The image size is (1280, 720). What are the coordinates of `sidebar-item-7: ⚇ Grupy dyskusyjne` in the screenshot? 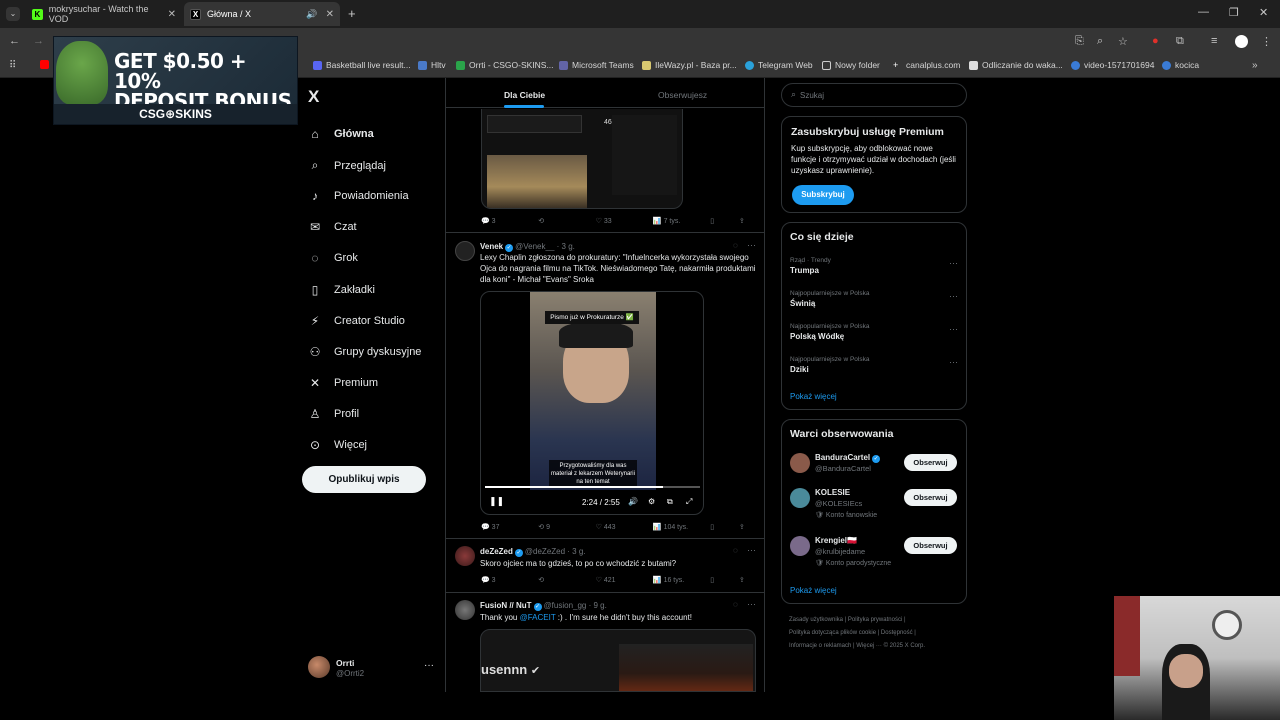 It's located at (365, 352).